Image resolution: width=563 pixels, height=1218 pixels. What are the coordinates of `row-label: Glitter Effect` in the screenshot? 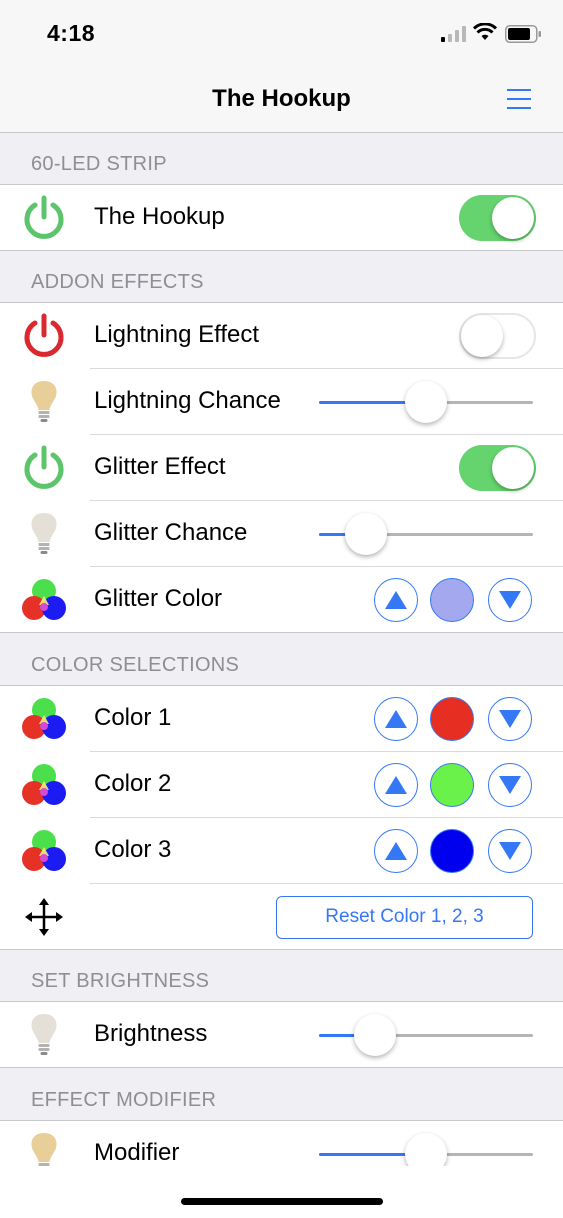 It's located at (160, 466).